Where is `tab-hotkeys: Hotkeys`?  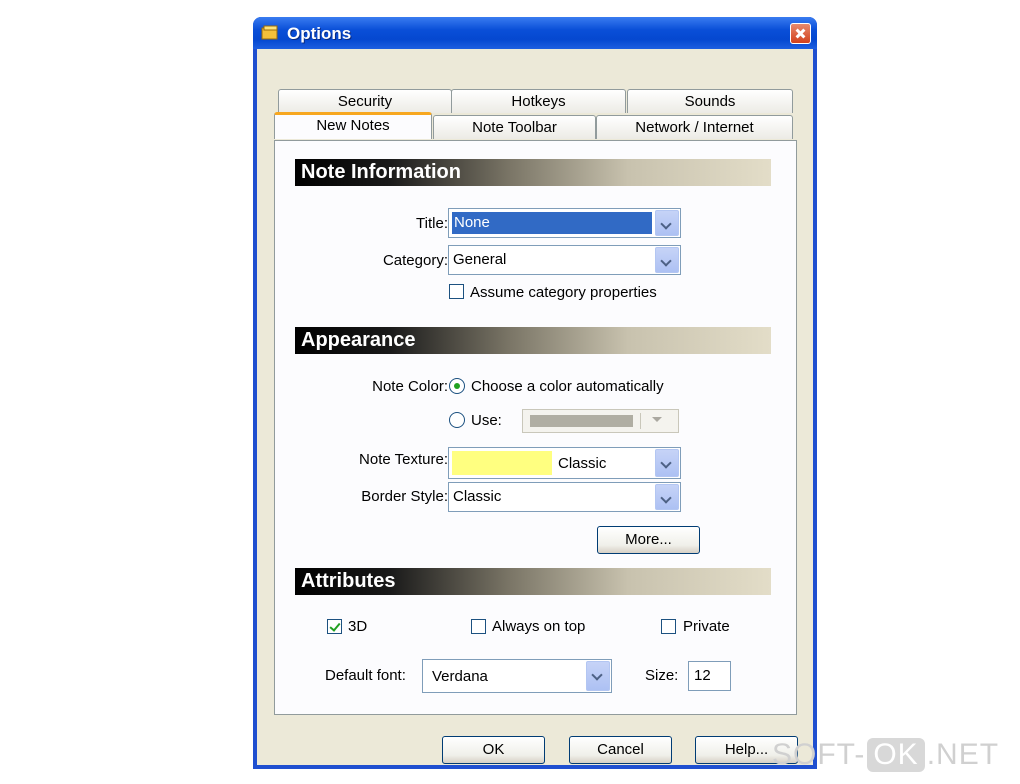 tab-hotkeys: Hotkeys is located at coordinates (538, 101).